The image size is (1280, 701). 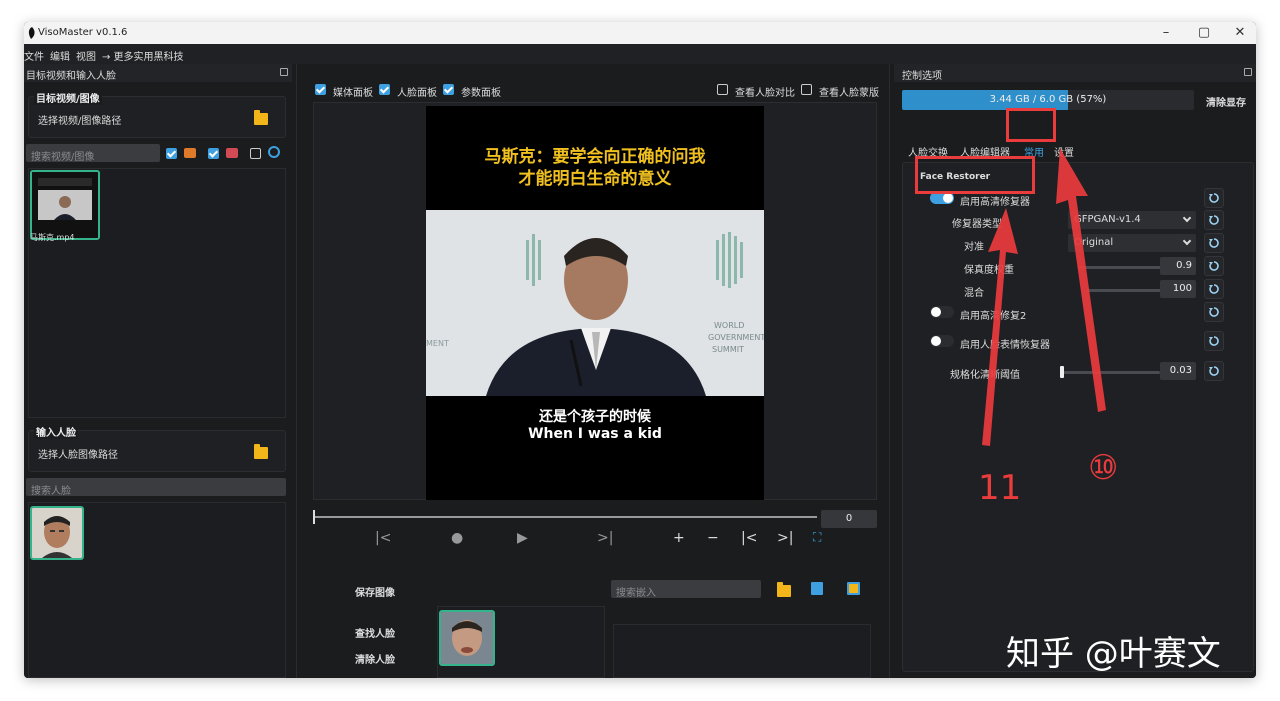 I want to click on filter-video-checkbox, so click(x=171, y=153).